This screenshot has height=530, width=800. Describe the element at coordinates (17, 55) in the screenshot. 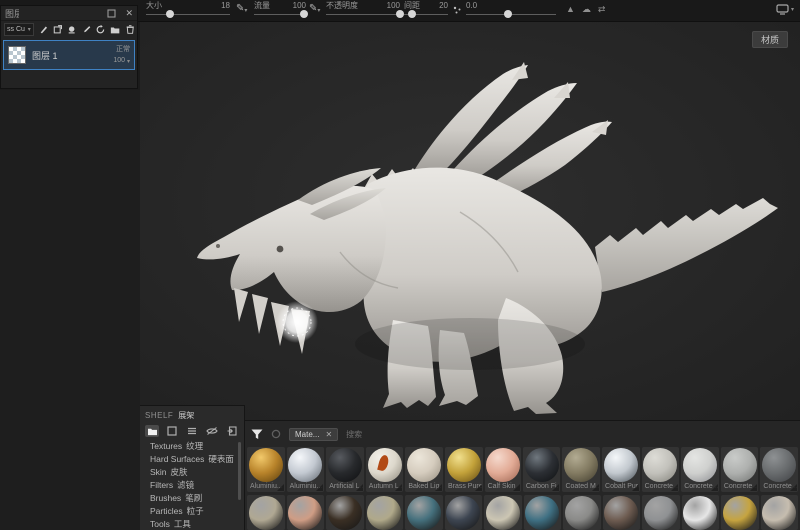

I see `layer-thumbnail` at that location.